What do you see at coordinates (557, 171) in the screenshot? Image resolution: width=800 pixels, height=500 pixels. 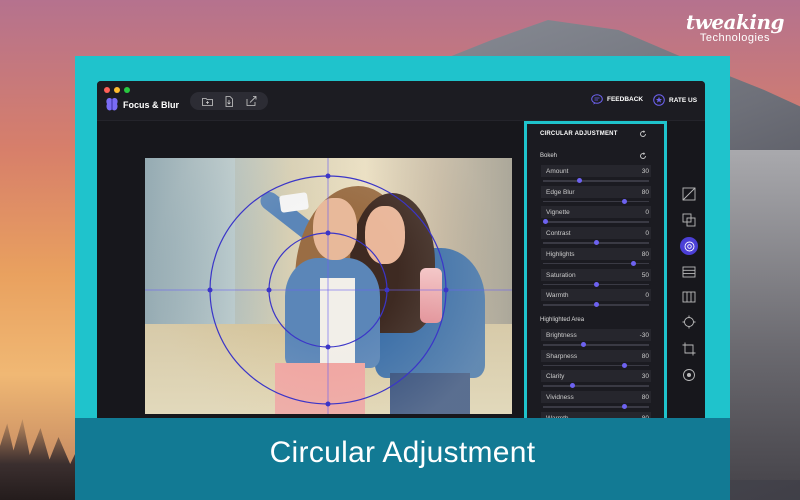 I see `slider-label: Amount` at bounding box center [557, 171].